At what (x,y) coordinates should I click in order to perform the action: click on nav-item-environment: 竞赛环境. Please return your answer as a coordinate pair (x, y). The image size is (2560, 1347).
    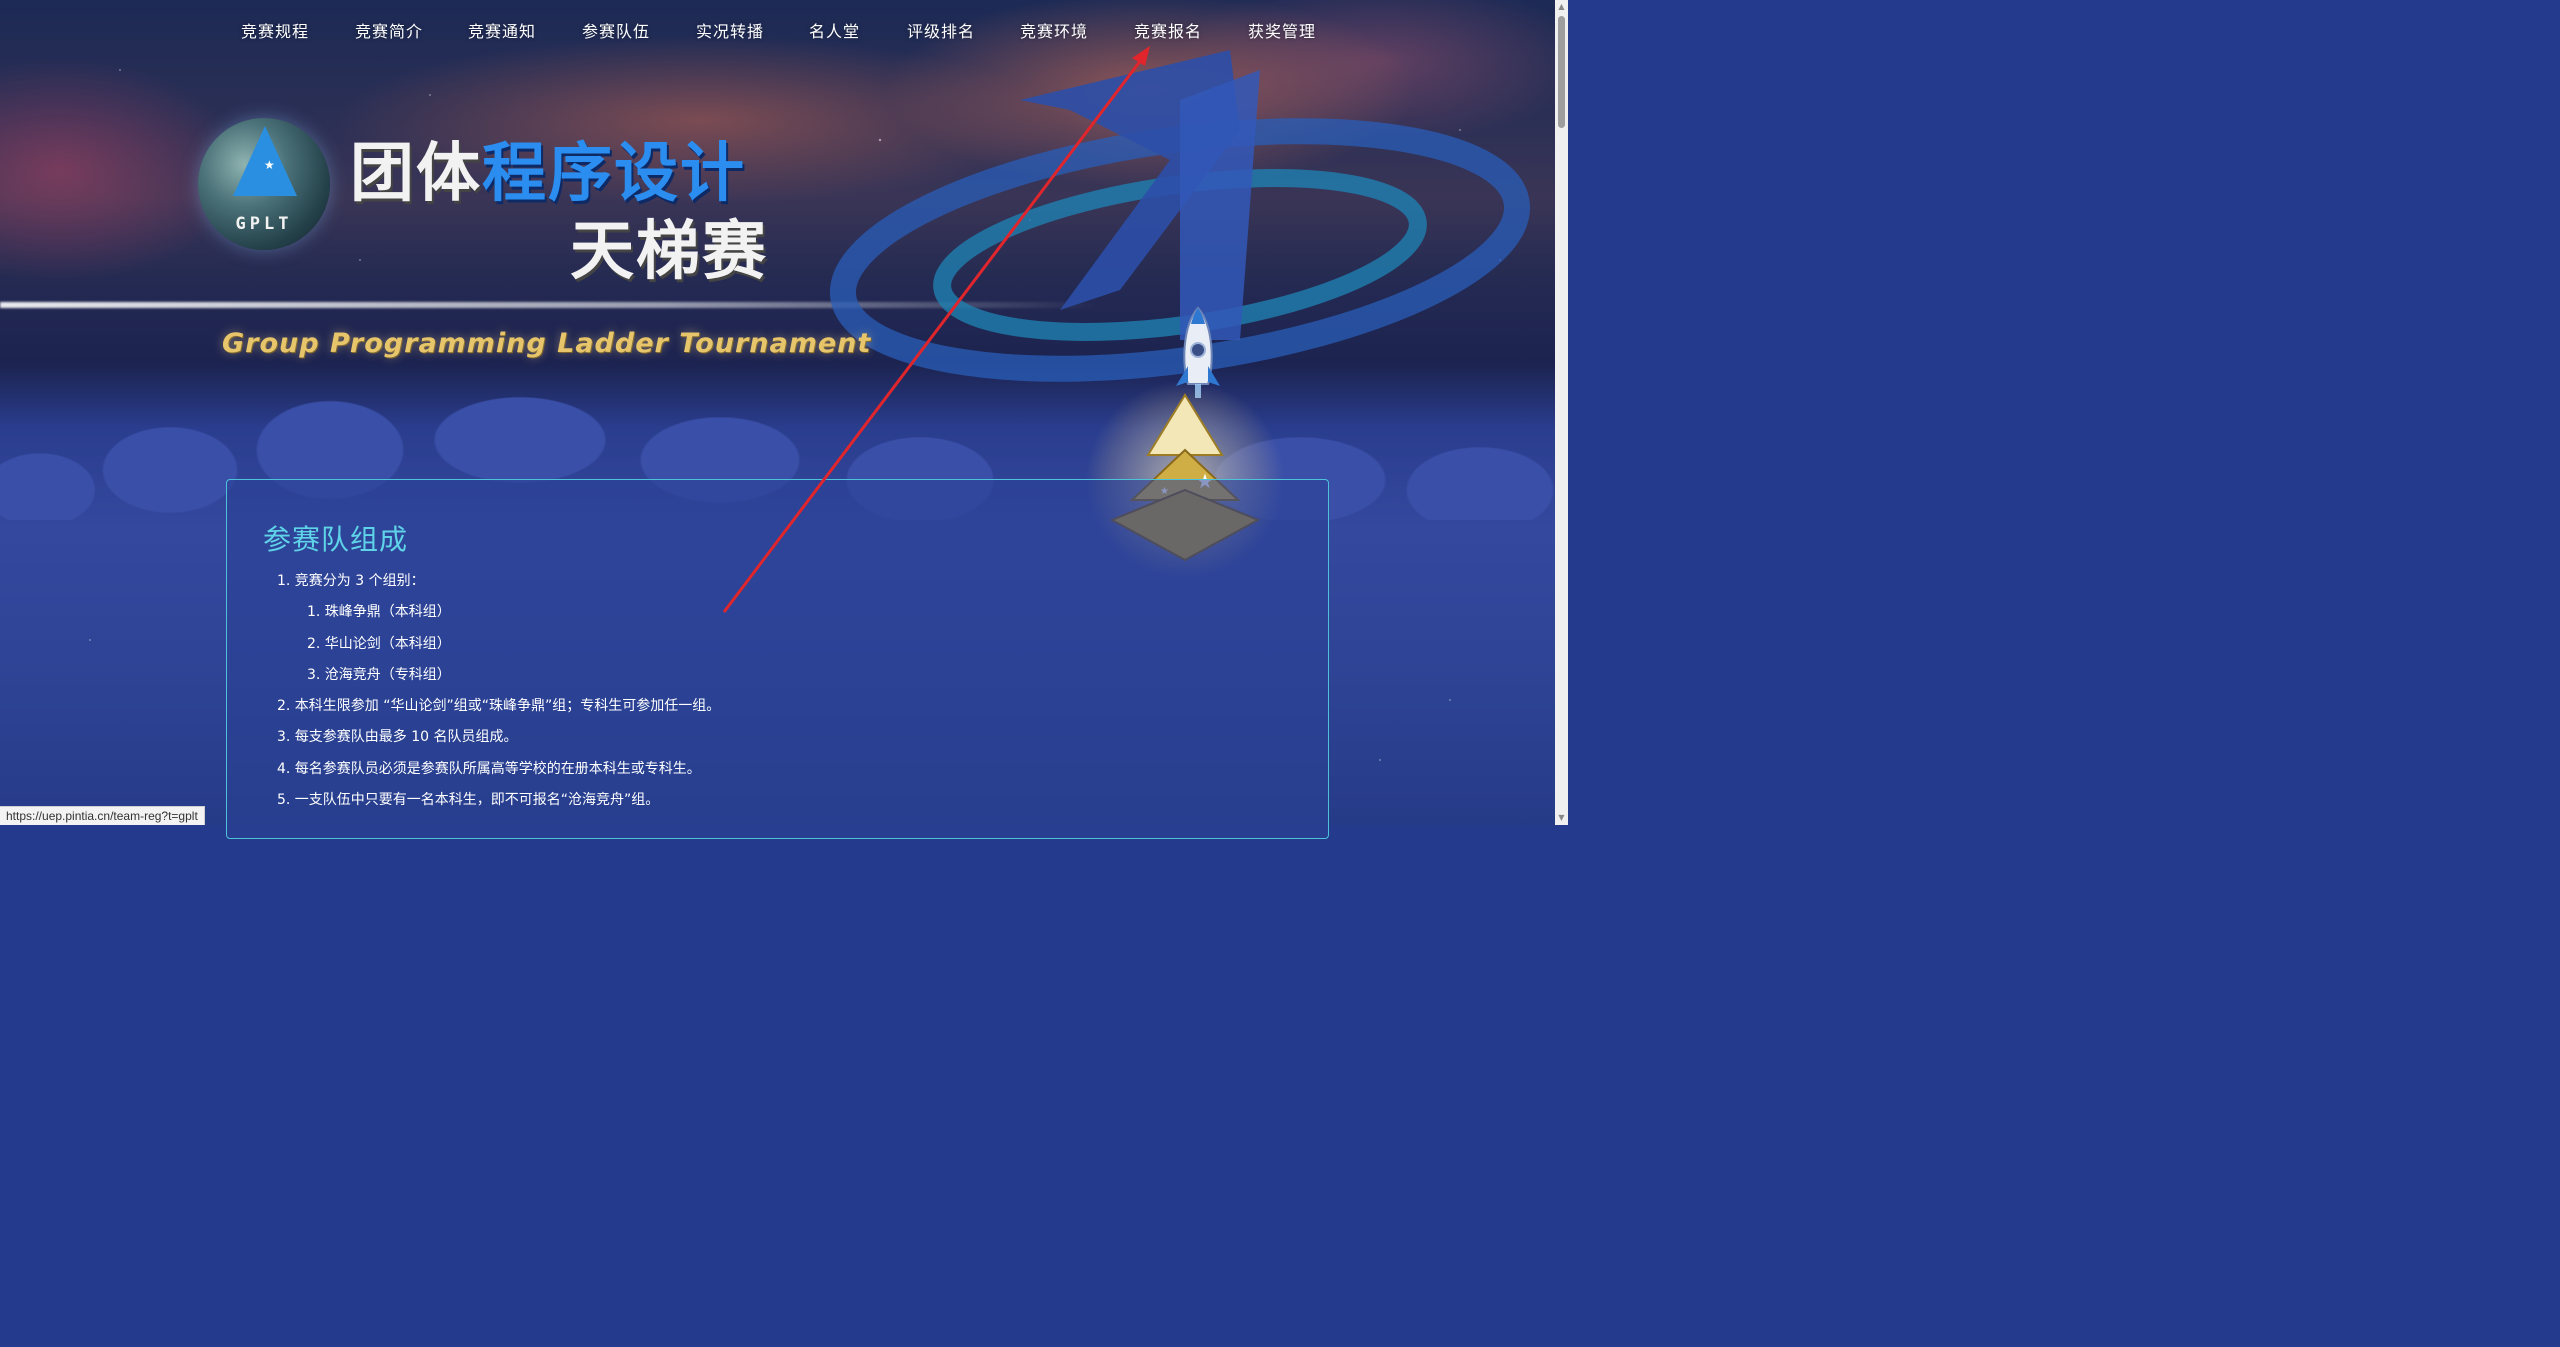
    Looking at the image, I should click on (1054, 30).